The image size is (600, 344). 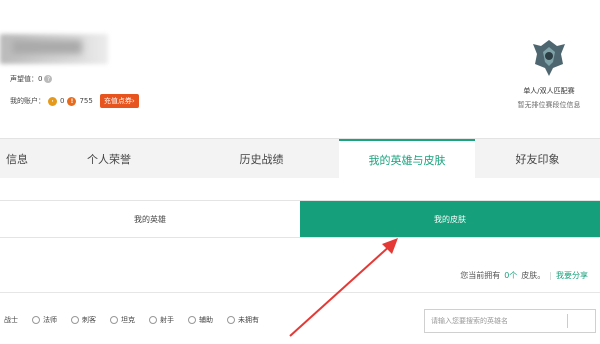 I want to click on share-link: 我要分享, so click(x=572, y=275).